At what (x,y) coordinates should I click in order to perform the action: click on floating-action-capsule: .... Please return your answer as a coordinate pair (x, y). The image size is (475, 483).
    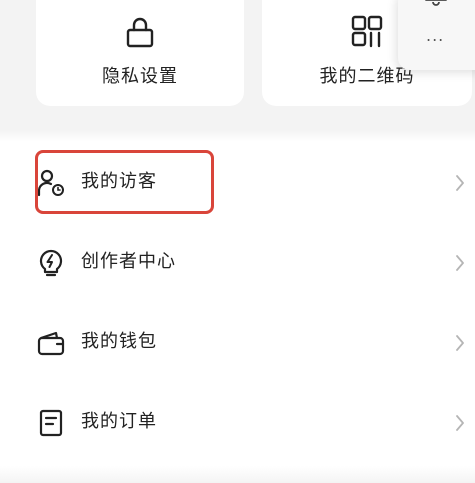
    Looking at the image, I should click on (436, 35).